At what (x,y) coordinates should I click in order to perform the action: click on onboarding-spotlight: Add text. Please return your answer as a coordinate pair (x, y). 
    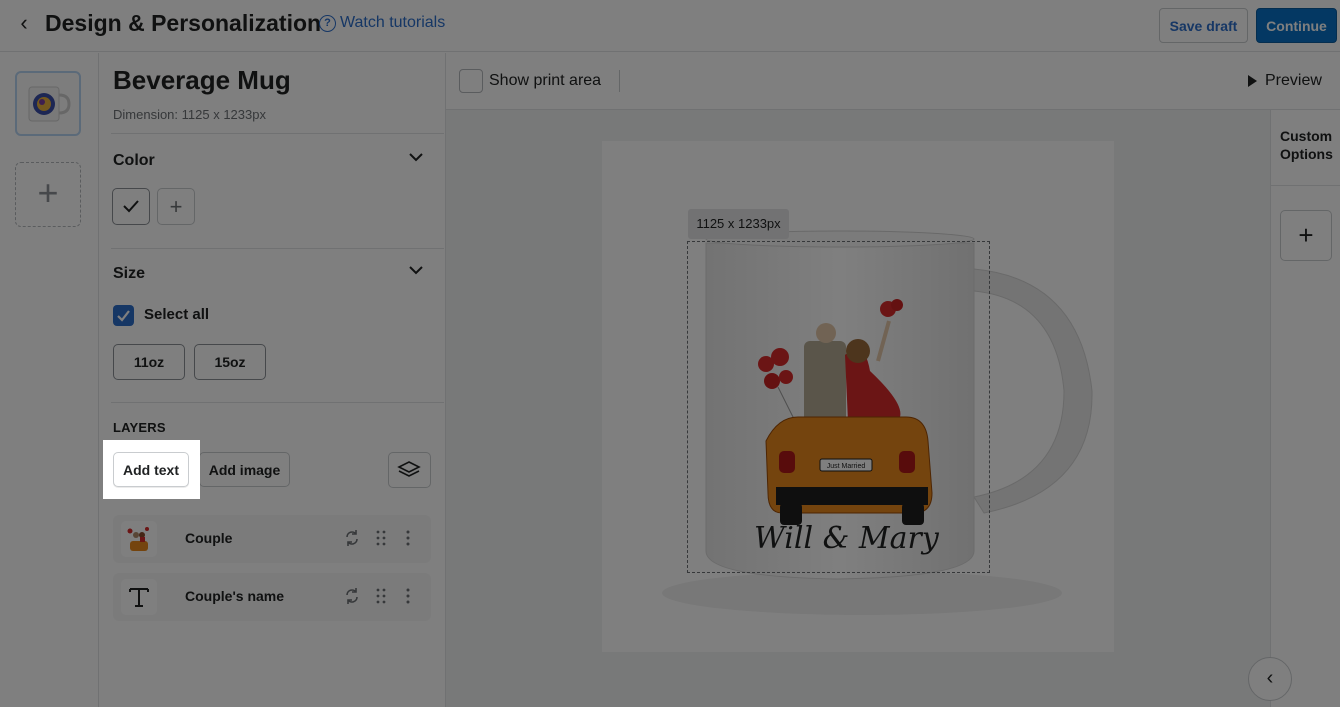
    Looking at the image, I should click on (151, 469).